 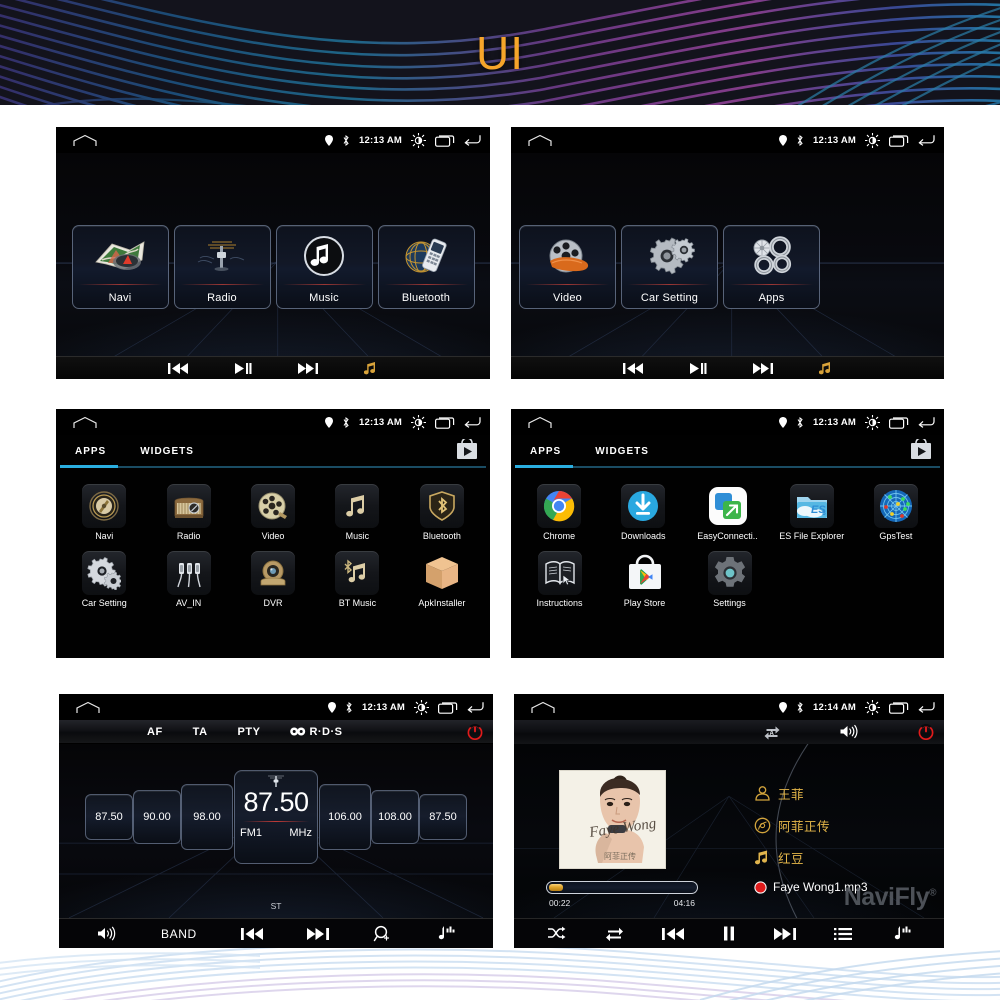 I want to click on preset-98-00: 98.00, so click(x=207, y=817).